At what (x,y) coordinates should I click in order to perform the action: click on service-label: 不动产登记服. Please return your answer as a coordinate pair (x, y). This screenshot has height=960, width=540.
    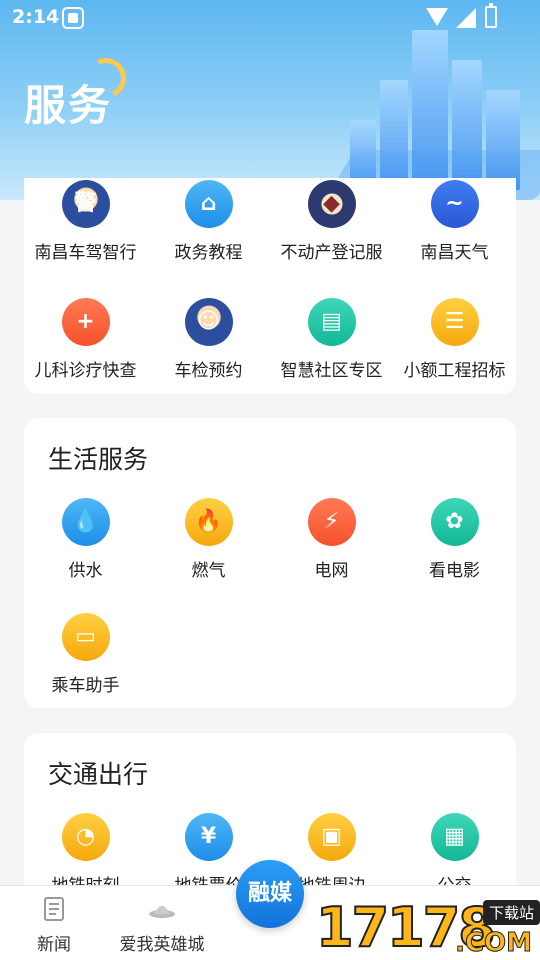
    Looking at the image, I should click on (331, 253).